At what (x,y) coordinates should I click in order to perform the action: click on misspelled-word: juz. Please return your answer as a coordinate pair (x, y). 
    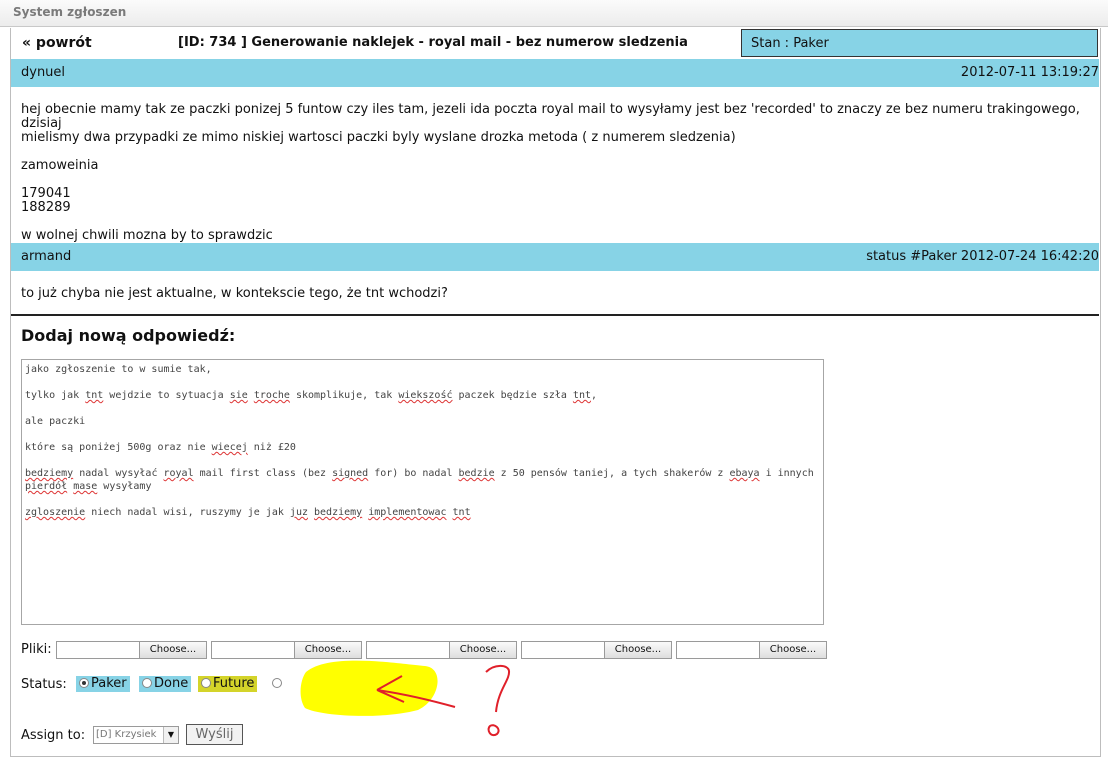
    Looking at the image, I should click on (298, 512).